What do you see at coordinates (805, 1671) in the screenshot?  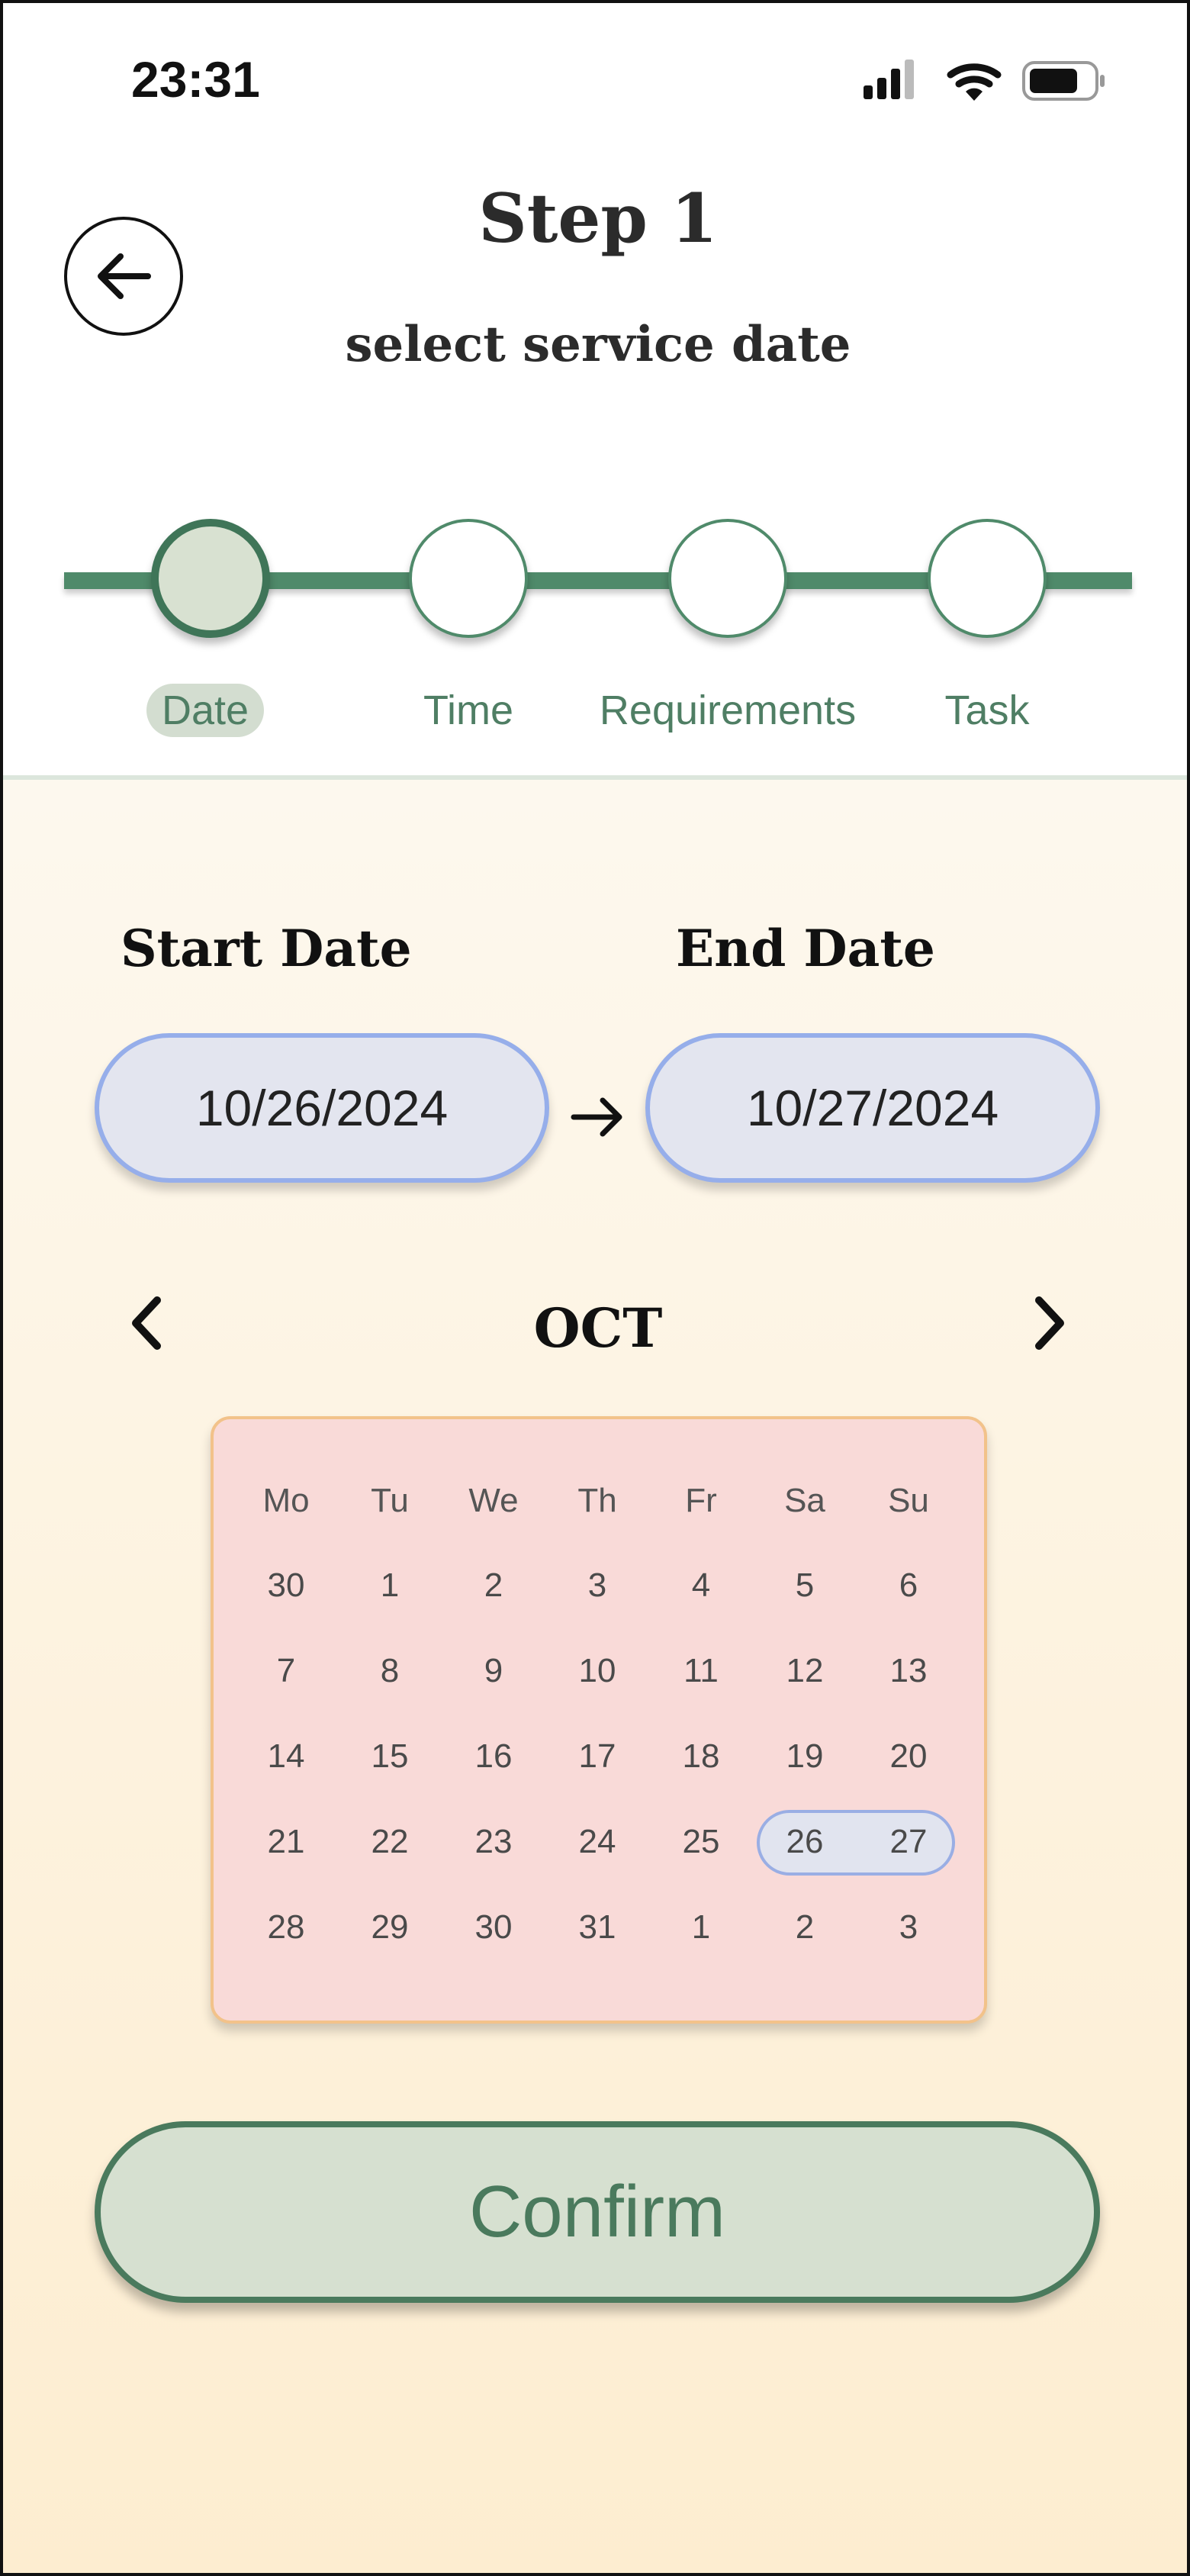 I see `calendar-day: 12` at bounding box center [805, 1671].